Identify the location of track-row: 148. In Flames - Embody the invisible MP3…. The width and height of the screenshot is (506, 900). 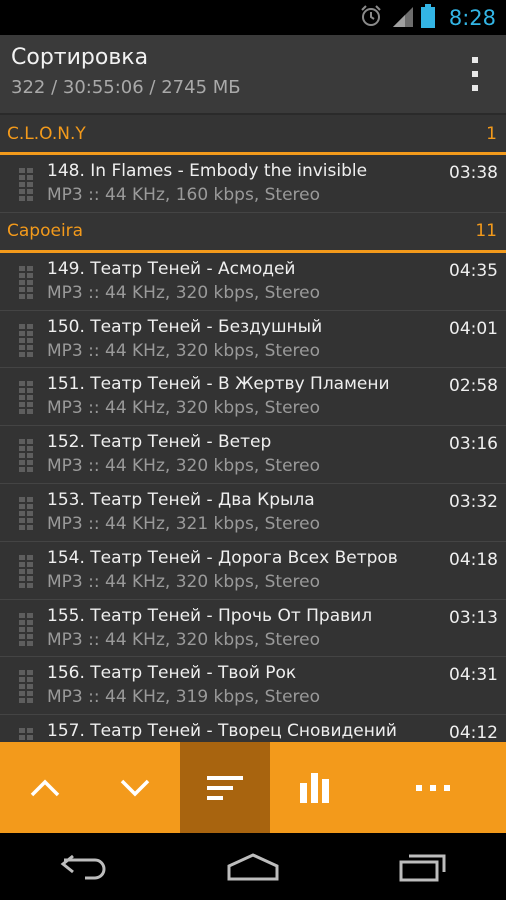
(253, 184).